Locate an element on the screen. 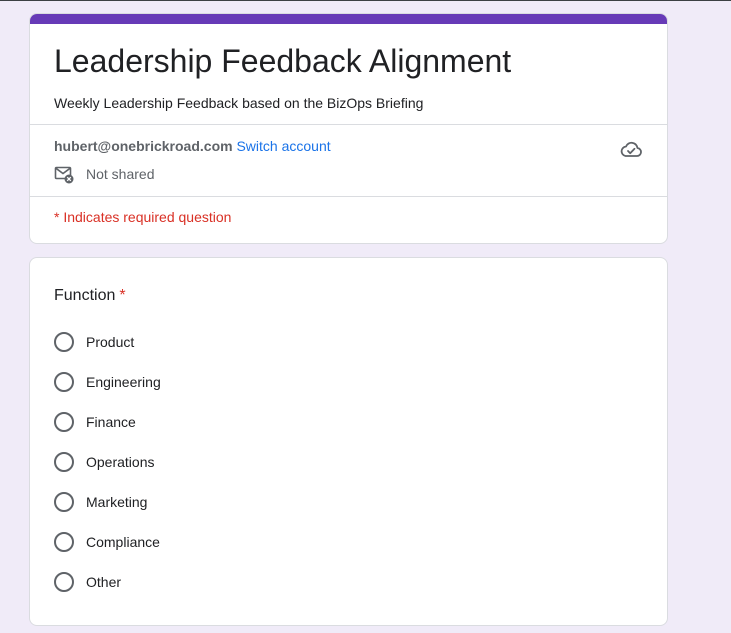 This screenshot has width=731, height=633. header-divider is located at coordinates (348, 124).